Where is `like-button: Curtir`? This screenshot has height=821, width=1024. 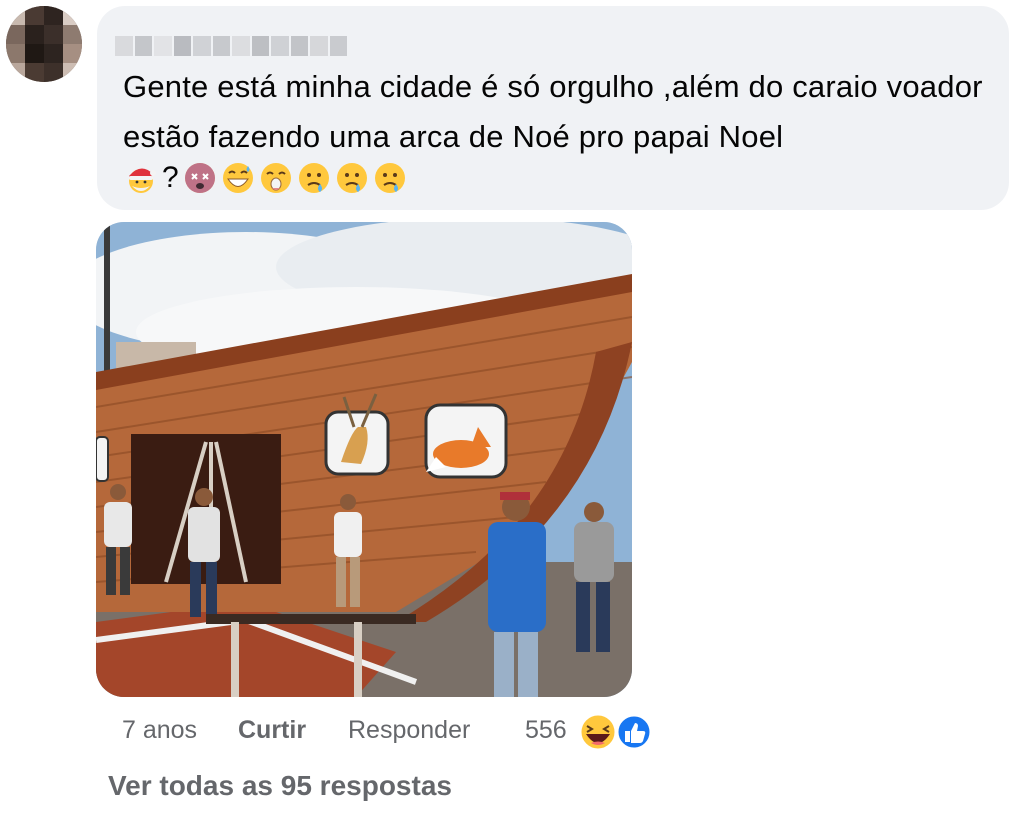 like-button: Curtir is located at coordinates (272, 730).